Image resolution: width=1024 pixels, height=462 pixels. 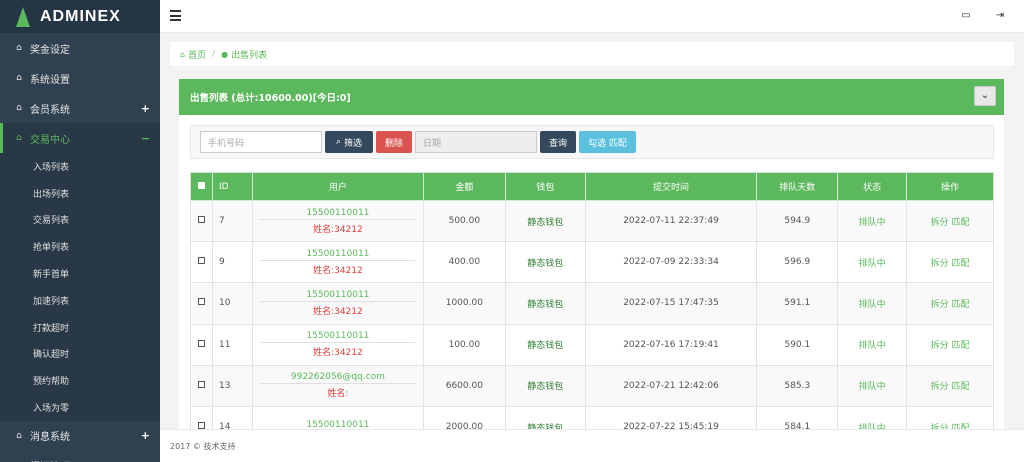 I want to click on submenu-trade-center: 入场列表 出场列表 交易列表 抢单列表 新手首单 加速列表 打款超时 确认超时 预约帮助 入场为零, so click(x=80, y=287).